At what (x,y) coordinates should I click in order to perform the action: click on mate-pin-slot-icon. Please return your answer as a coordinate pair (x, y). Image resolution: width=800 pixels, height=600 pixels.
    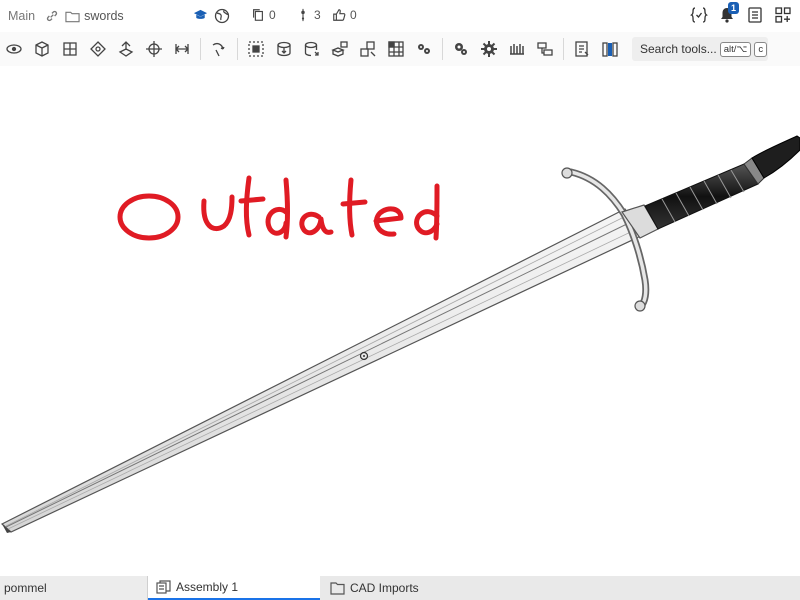
    Looking at the image, I should click on (154, 49).